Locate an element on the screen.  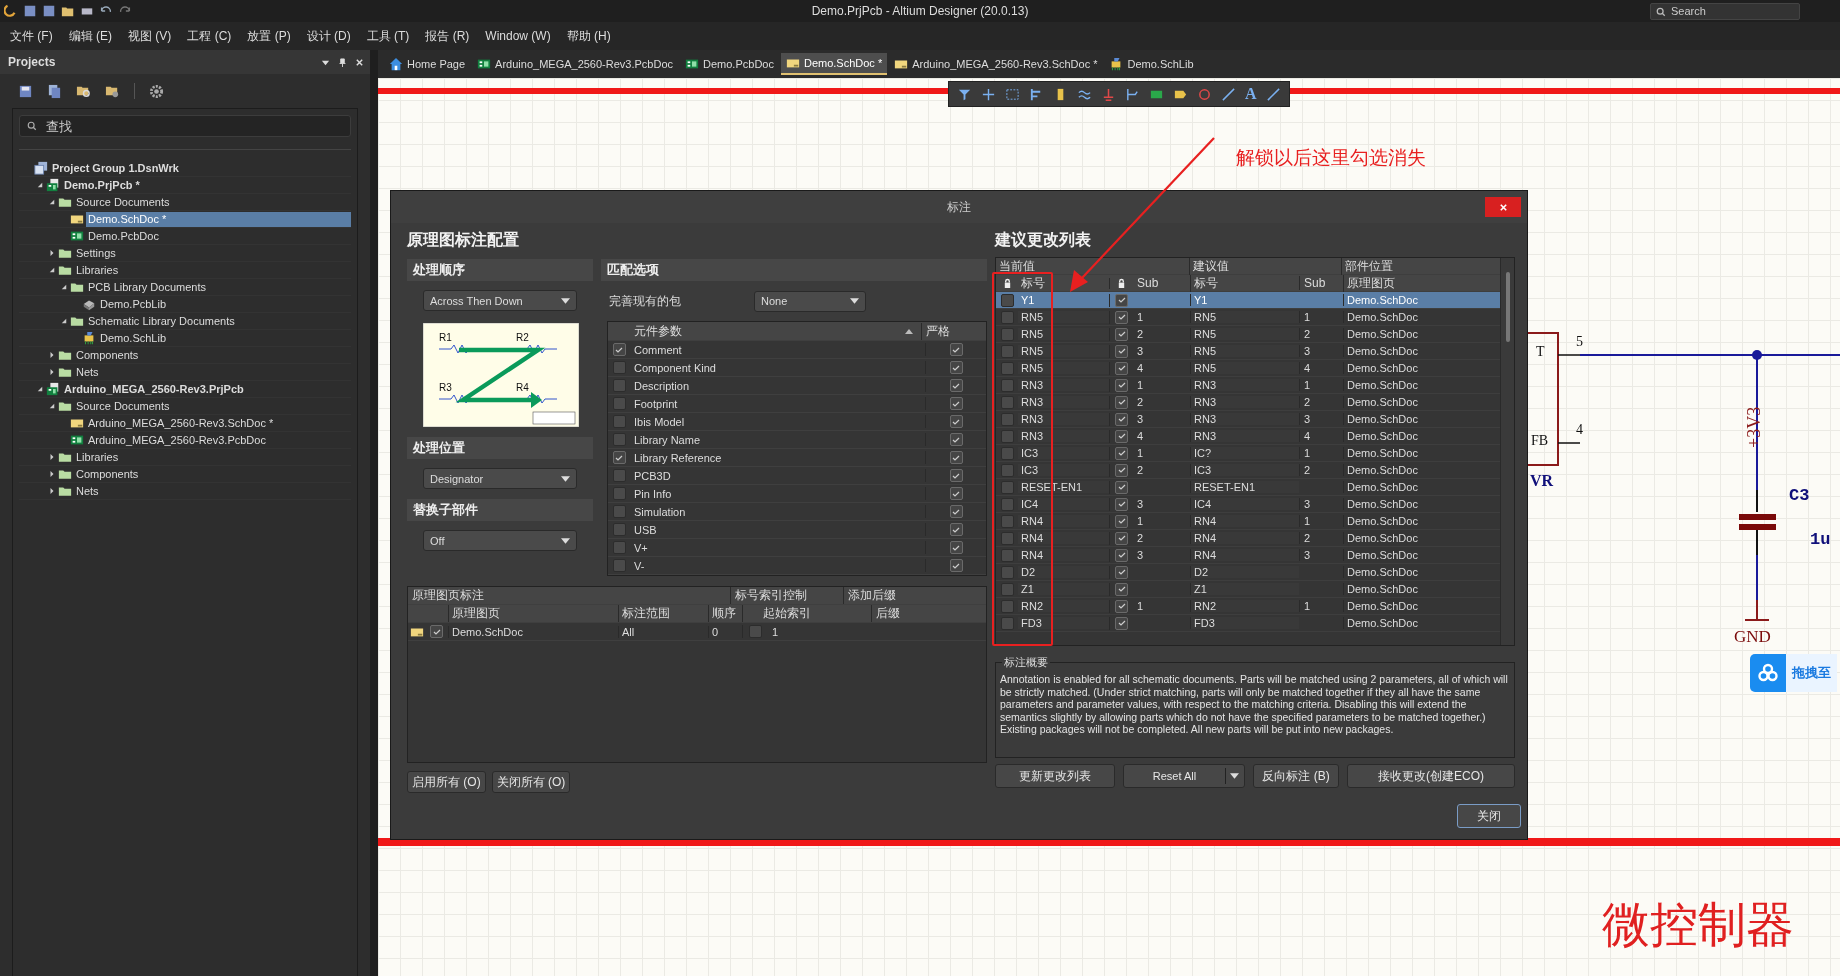
column-header: 标注范围 is located at coordinates (663, 613).